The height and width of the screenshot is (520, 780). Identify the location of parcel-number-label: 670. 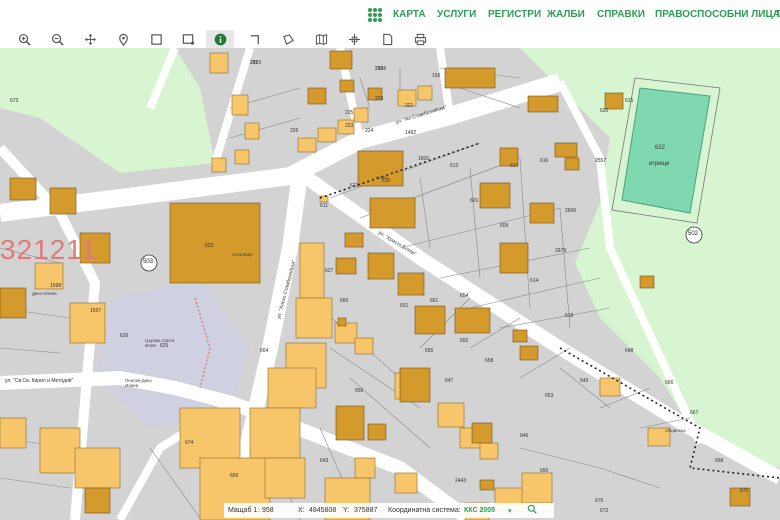
(744, 491).